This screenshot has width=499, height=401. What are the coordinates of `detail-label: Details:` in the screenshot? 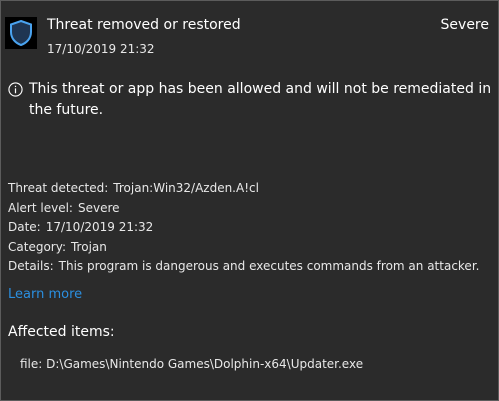 It's located at (31, 266).